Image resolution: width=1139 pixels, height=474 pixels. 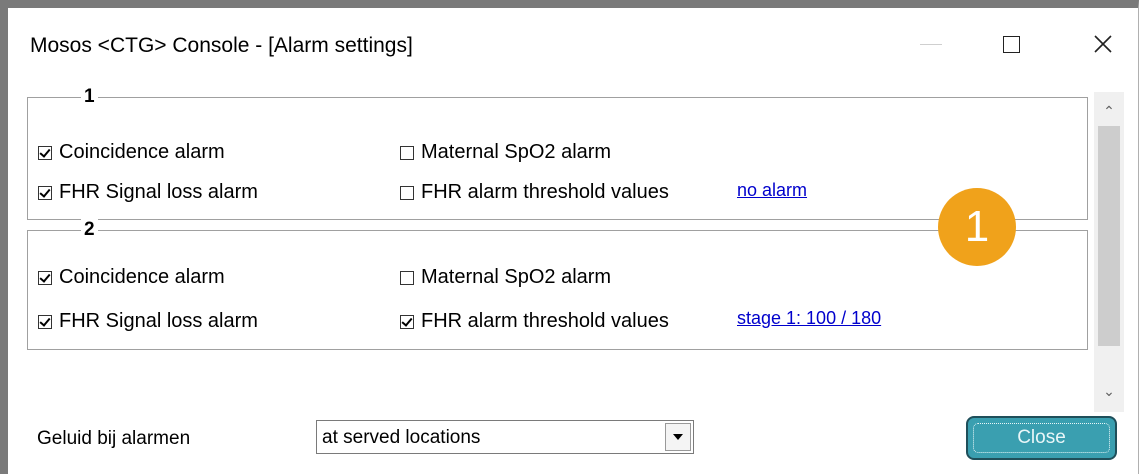 I want to click on window-close-button, so click(x=1103, y=44).